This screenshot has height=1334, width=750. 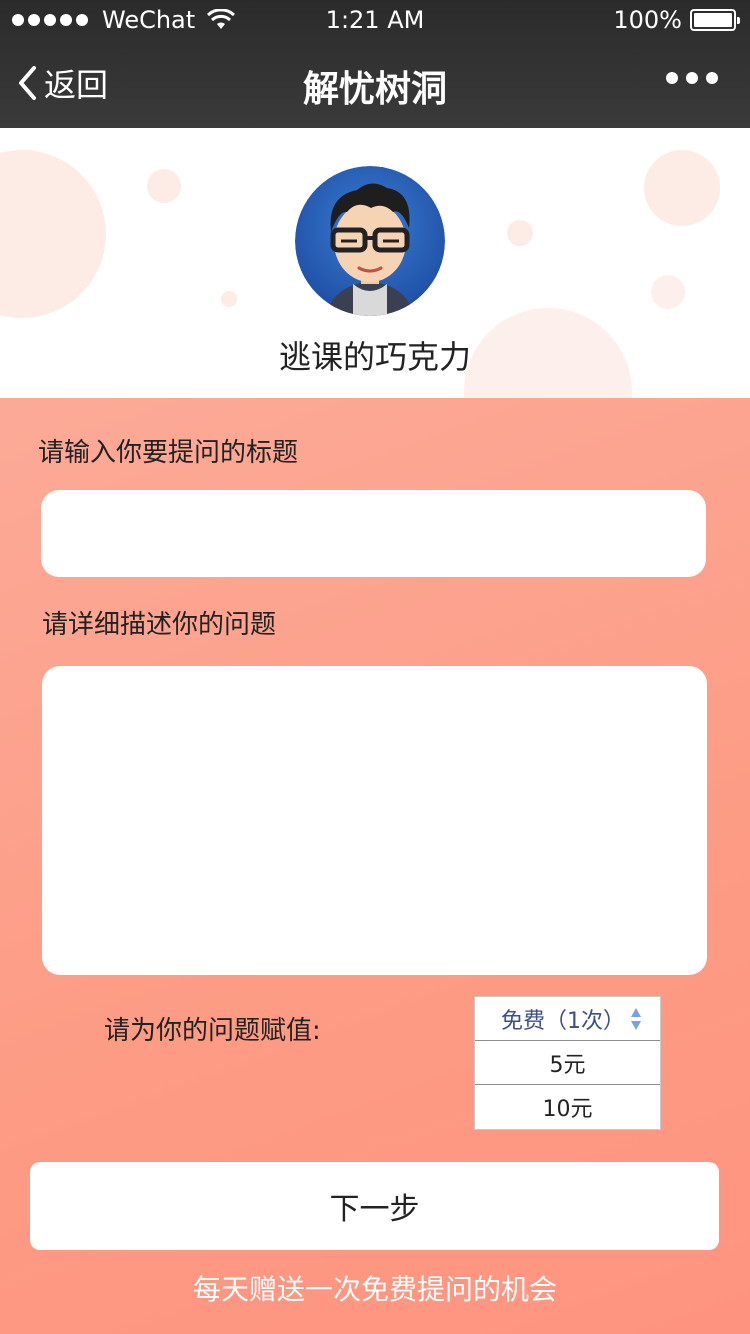 What do you see at coordinates (715, 20) in the screenshot?
I see `battery-icon` at bounding box center [715, 20].